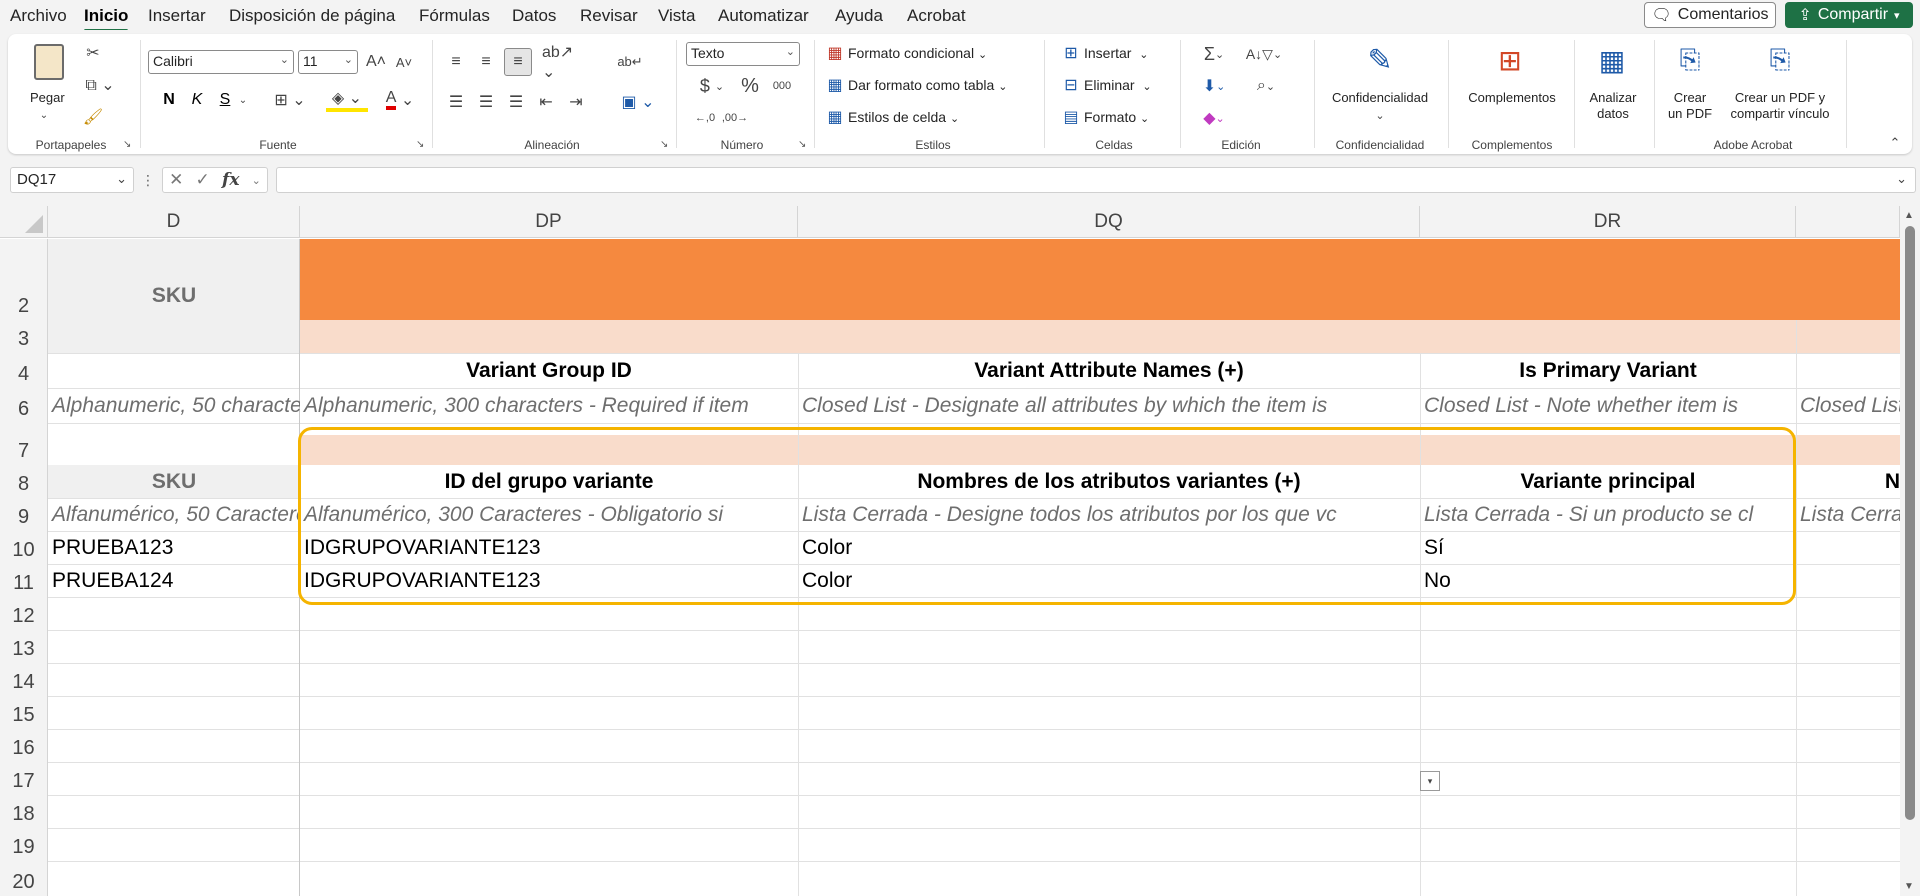 The width and height of the screenshot is (1920, 896). I want to click on desc-es-primary-variant: Lista Cerrada - Si un producto se cl, so click(1608, 514).